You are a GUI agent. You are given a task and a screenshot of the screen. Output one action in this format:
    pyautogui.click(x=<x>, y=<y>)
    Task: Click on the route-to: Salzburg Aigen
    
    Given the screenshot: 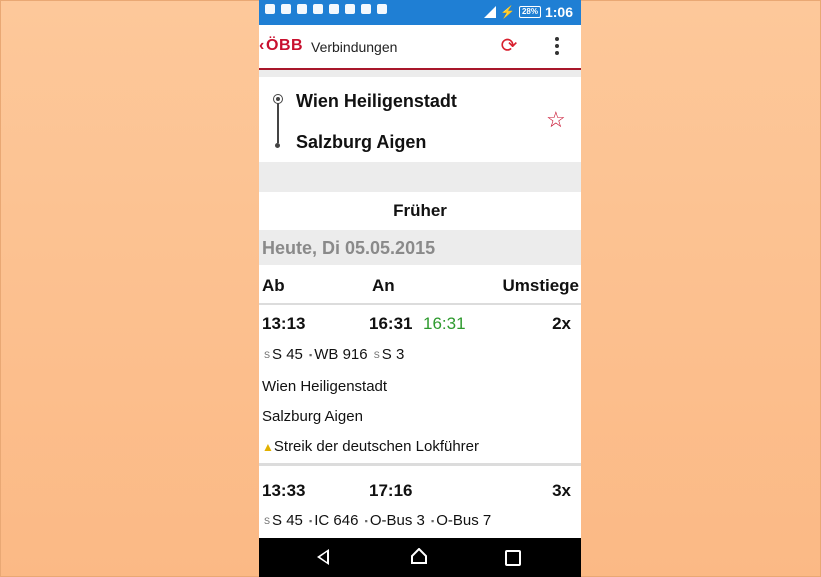 What is the action you would take?
    pyautogui.click(x=361, y=142)
    